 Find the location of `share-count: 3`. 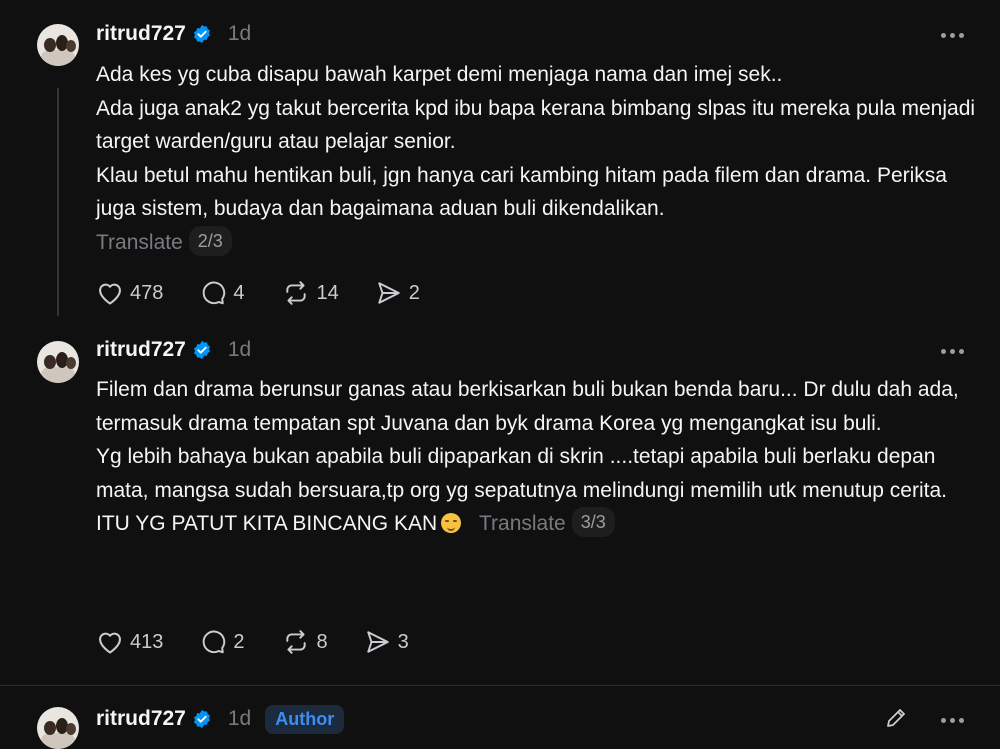

share-count: 3 is located at coordinates (403, 641).